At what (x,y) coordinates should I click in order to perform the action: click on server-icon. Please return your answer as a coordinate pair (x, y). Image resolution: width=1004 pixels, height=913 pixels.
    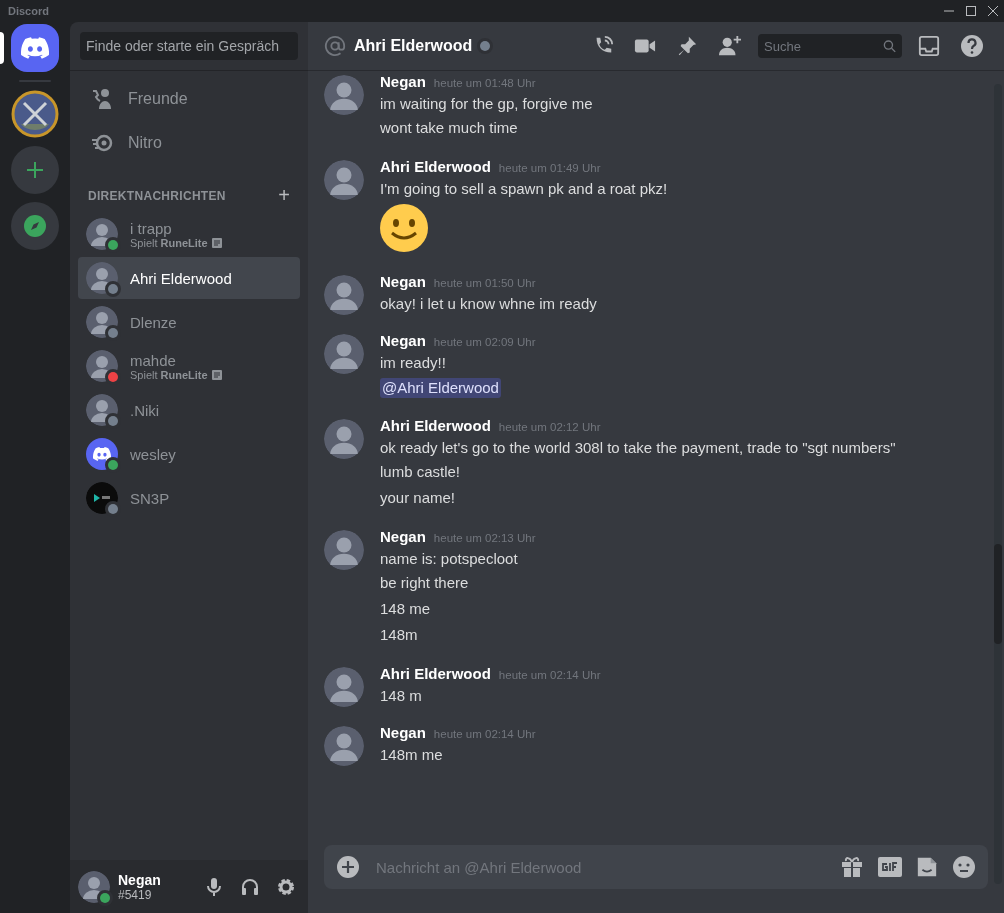
    Looking at the image, I should click on (35, 114).